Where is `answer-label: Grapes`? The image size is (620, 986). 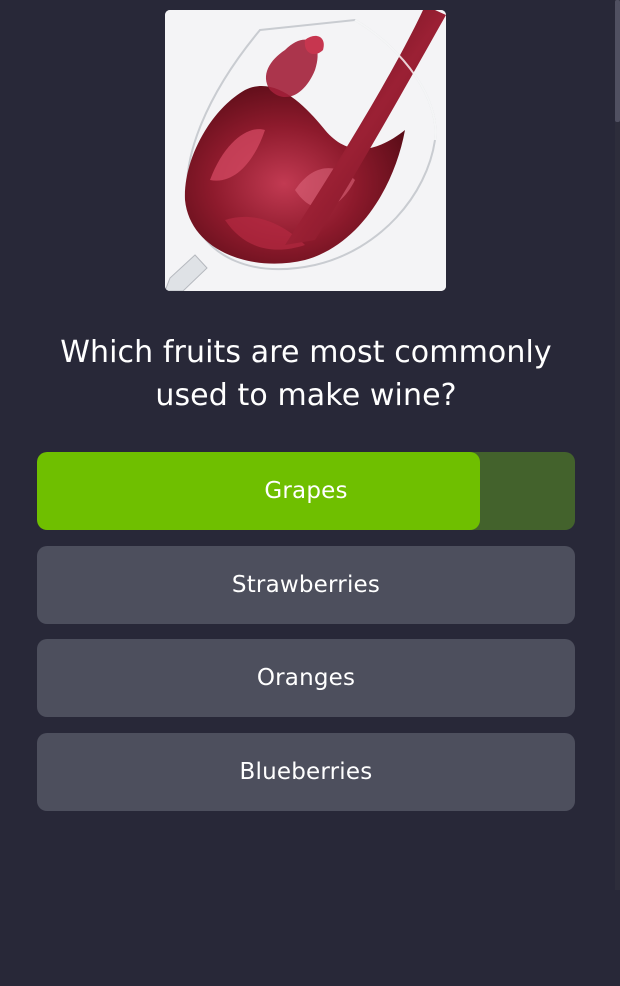 answer-label: Grapes is located at coordinates (306, 491).